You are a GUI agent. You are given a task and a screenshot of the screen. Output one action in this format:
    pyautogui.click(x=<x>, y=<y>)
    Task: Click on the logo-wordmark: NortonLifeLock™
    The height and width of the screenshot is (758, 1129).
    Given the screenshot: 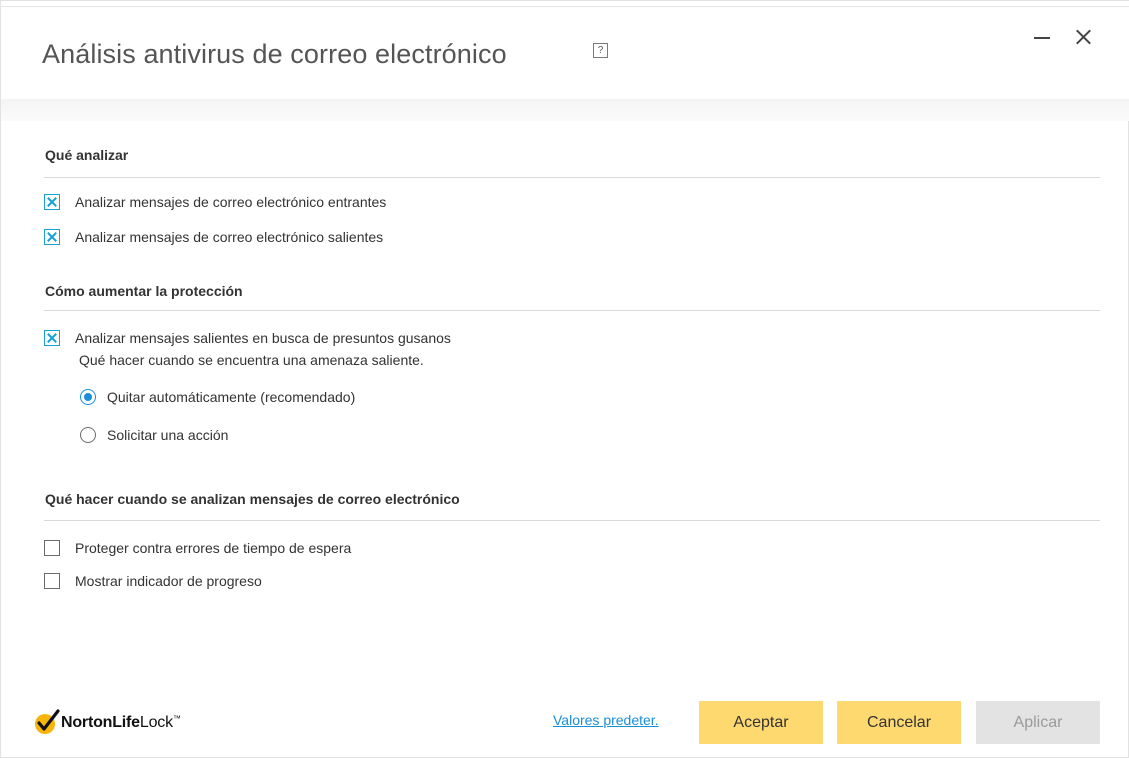 What is the action you would take?
    pyautogui.click(x=121, y=722)
    